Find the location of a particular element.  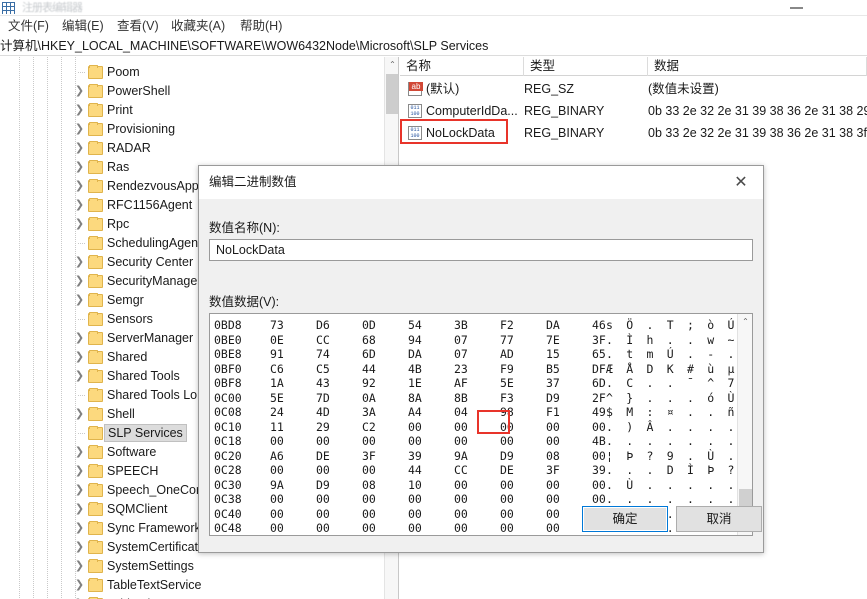

ok-button: 确定 is located at coordinates (625, 519).